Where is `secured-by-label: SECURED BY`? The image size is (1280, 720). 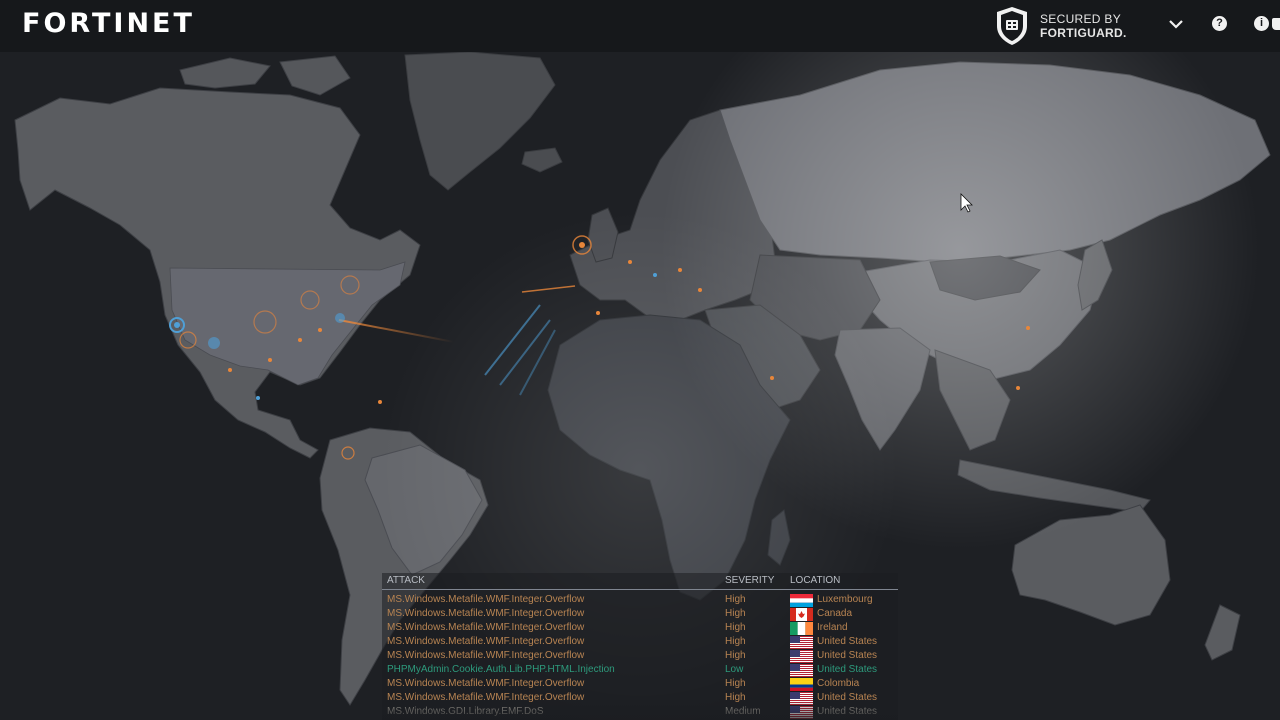
secured-by-label: SECURED BY is located at coordinates (1081, 19).